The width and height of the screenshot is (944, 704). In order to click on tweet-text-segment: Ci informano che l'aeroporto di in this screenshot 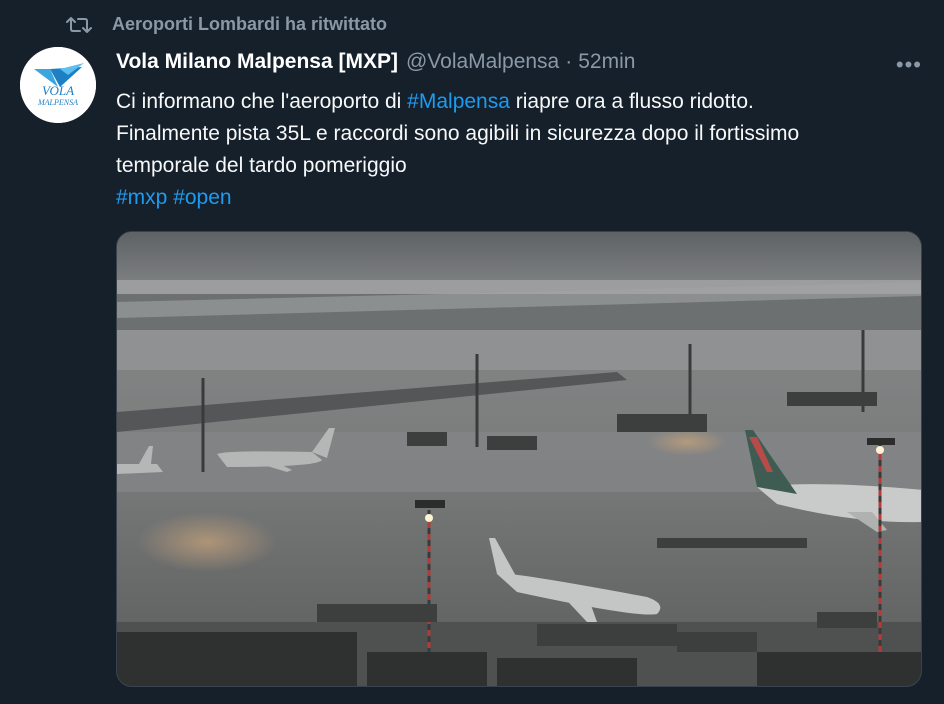, I will do `click(262, 101)`.